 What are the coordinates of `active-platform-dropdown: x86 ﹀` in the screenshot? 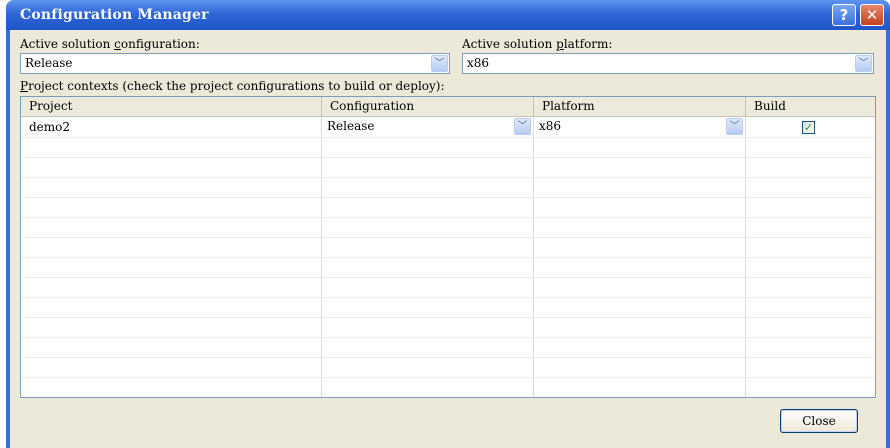 It's located at (668, 63).